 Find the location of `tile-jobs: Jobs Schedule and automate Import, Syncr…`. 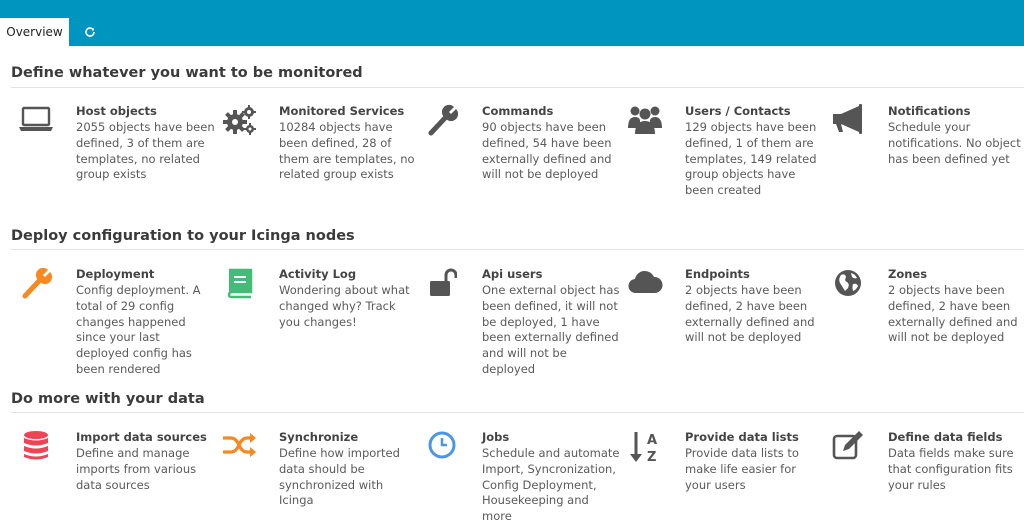

tile-jobs: Jobs Schedule and automate Import, Syncr… is located at coordinates (524, 476).